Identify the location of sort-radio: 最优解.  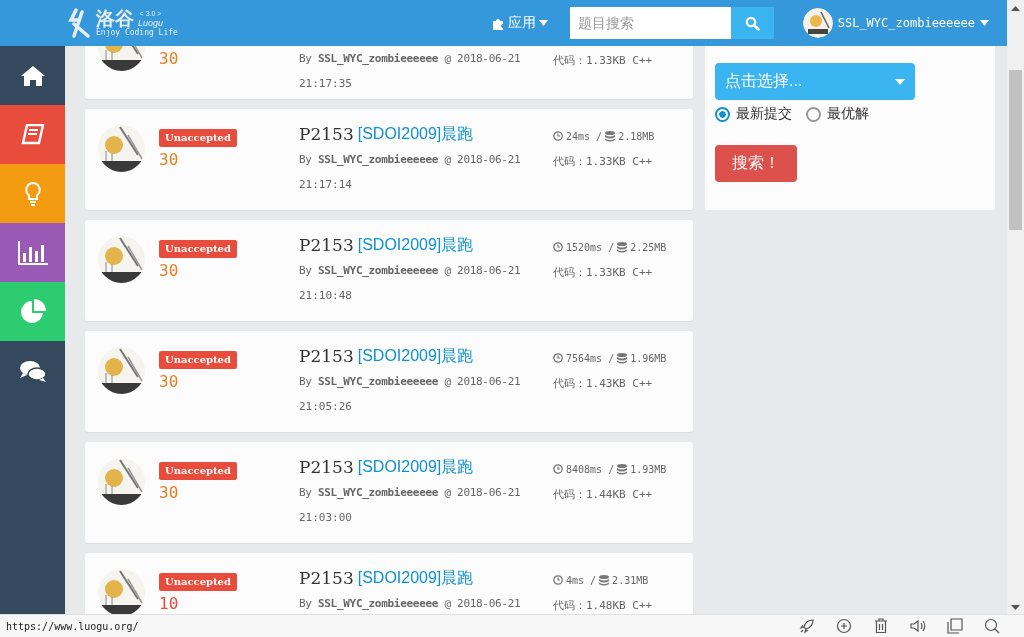
(837, 114).